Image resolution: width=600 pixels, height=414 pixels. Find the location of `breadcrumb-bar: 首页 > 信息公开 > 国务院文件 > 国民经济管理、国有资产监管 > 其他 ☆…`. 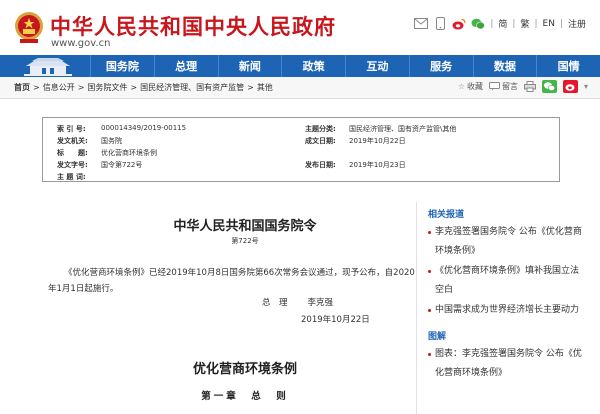

breadcrumb-bar: 首页 > 信息公开 > 国务院文件 > 国民经济管理、国有资产监管 > 其他 ☆… is located at coordinates (300, 88).